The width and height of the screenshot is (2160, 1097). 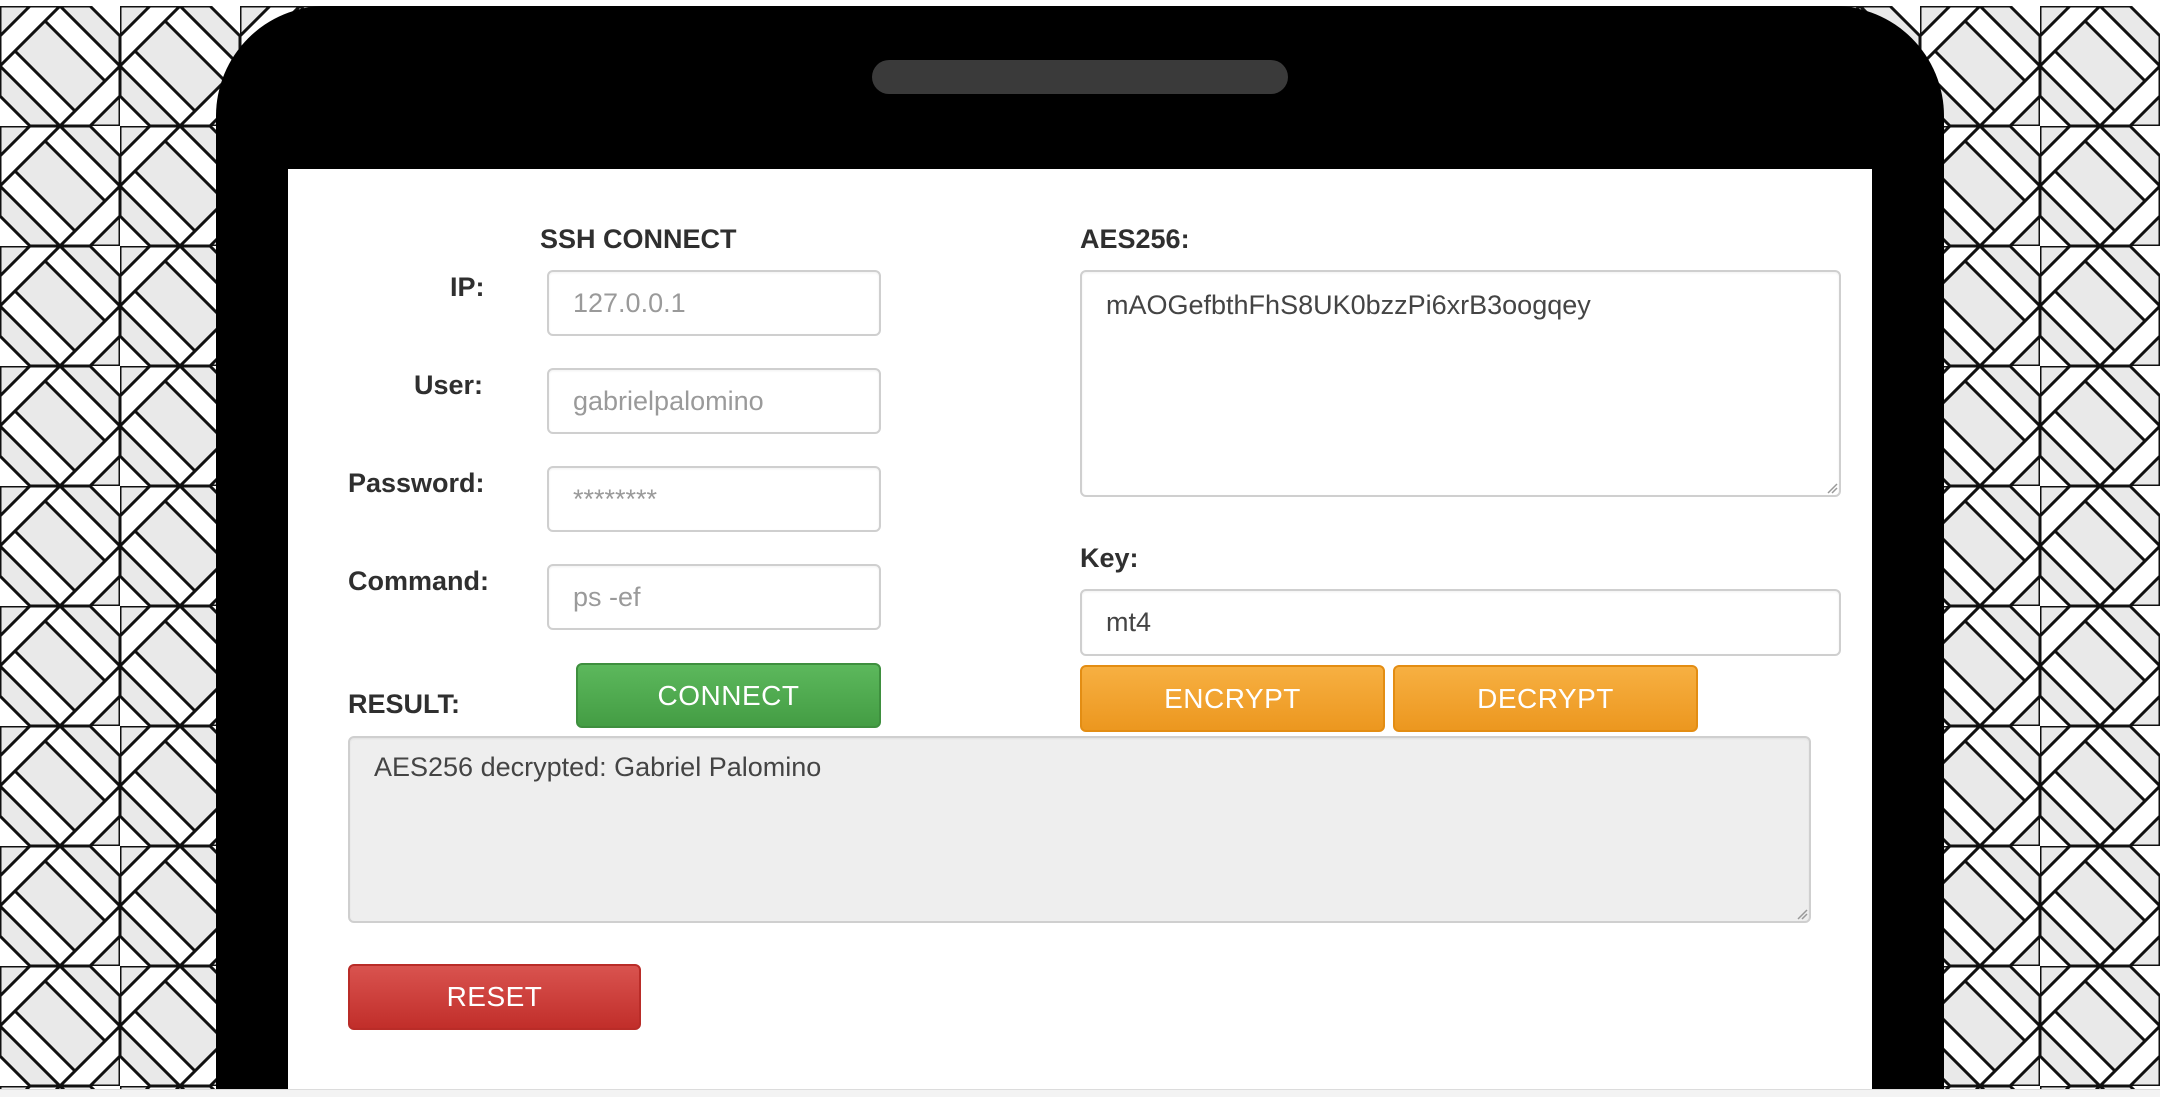 I want to click on key-input, so click(x=1460, y=622).